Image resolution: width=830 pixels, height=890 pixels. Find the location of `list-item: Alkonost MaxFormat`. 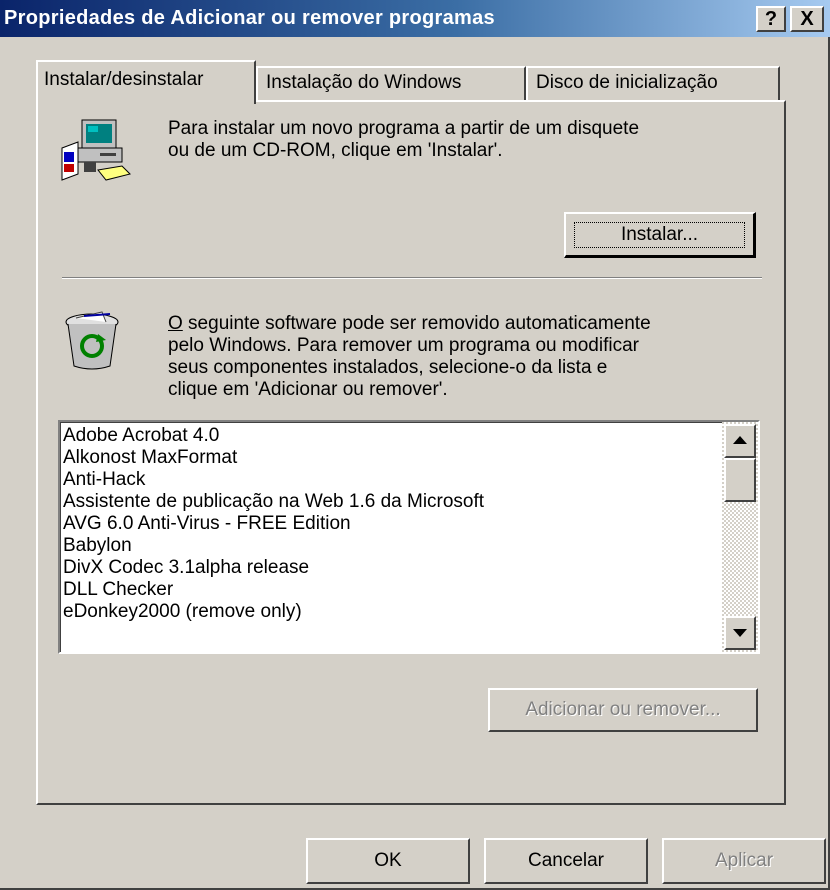

list-item: Alkonost MaxFormat is located at coordinates (388, 458).